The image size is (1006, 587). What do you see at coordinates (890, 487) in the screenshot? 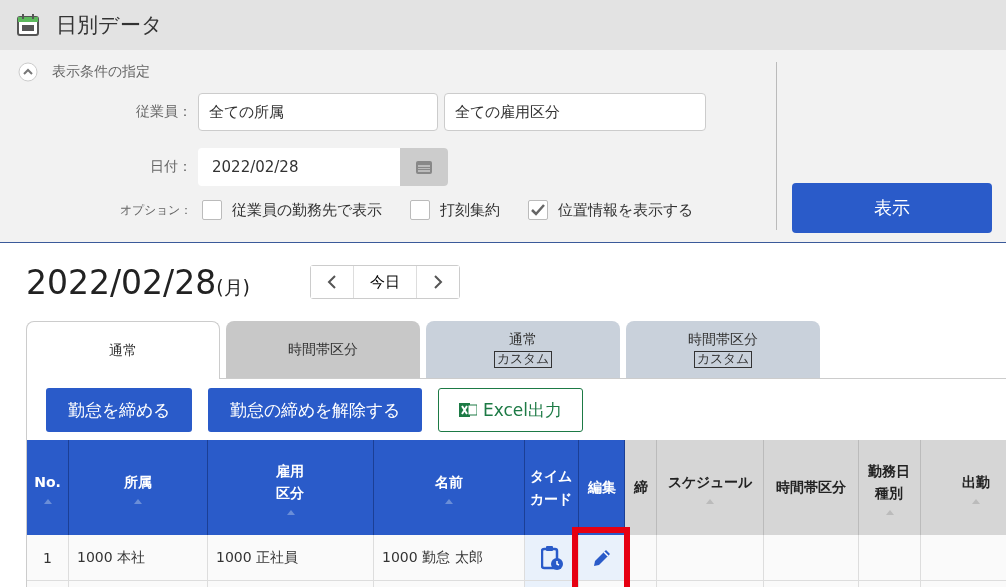
I see `column-header: 勤務日種別` at bounding box center [890, 487].